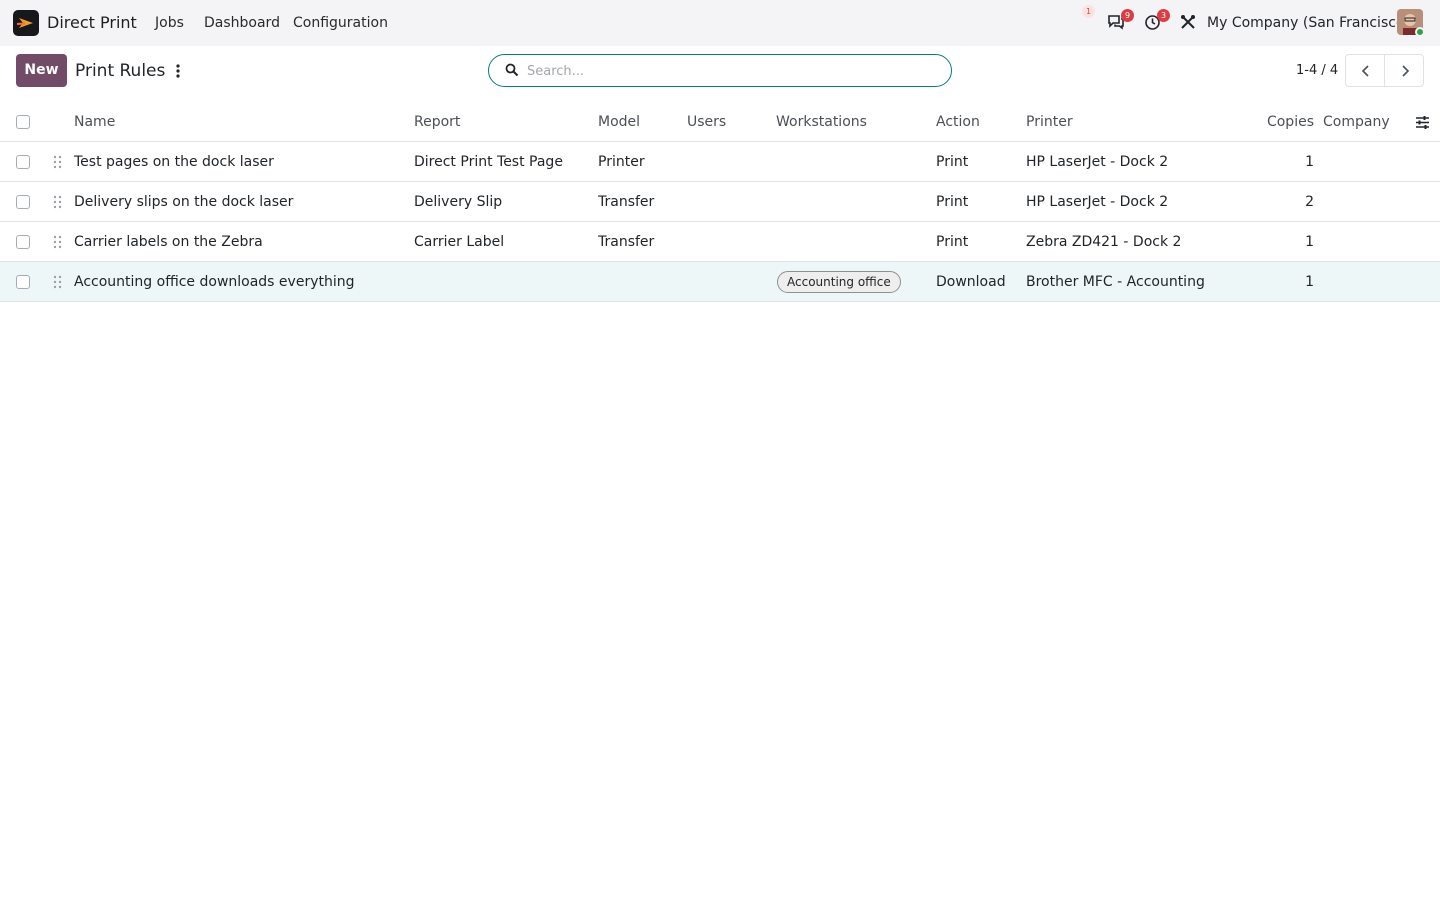 This screenshot has height=900, width=1440. Describe the element at coordinates (169, 23) in the screenshot. I see `menu-jobs: Jobs` at that location.